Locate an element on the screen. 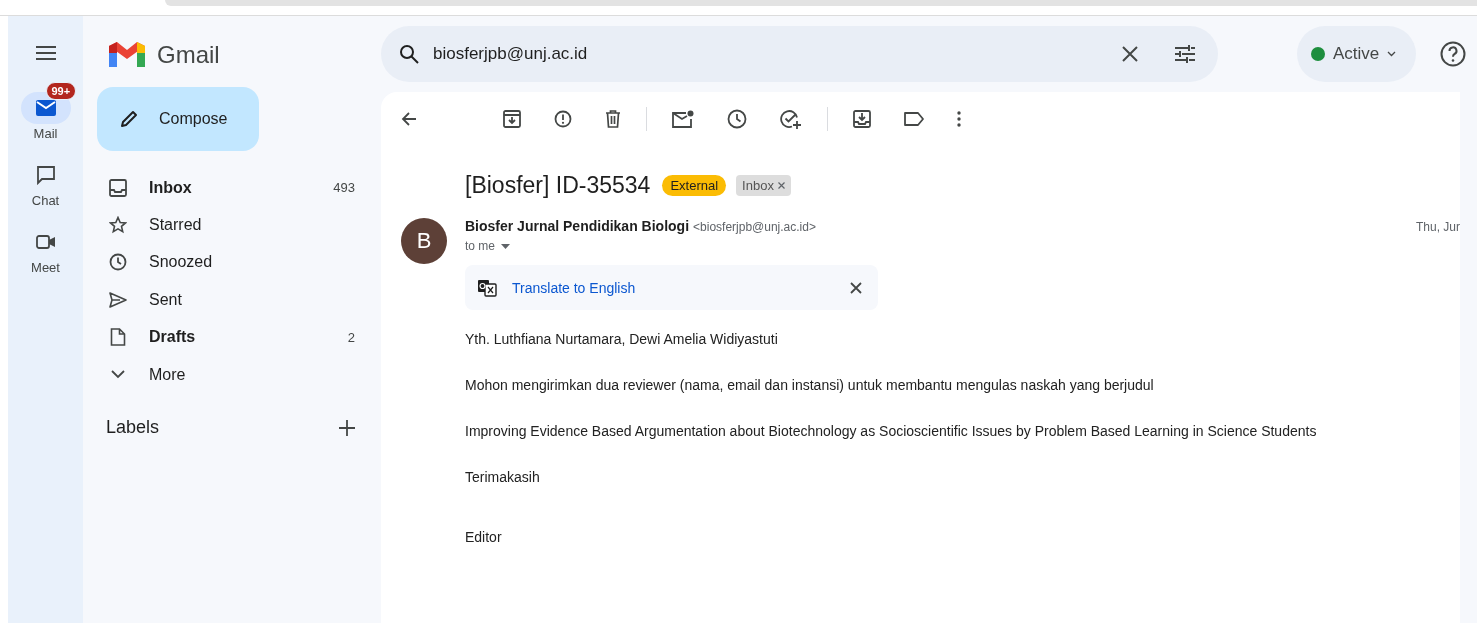 This screenshot has height=623, width=1477. avatar-circle: B is located at coordinates (424, 241).